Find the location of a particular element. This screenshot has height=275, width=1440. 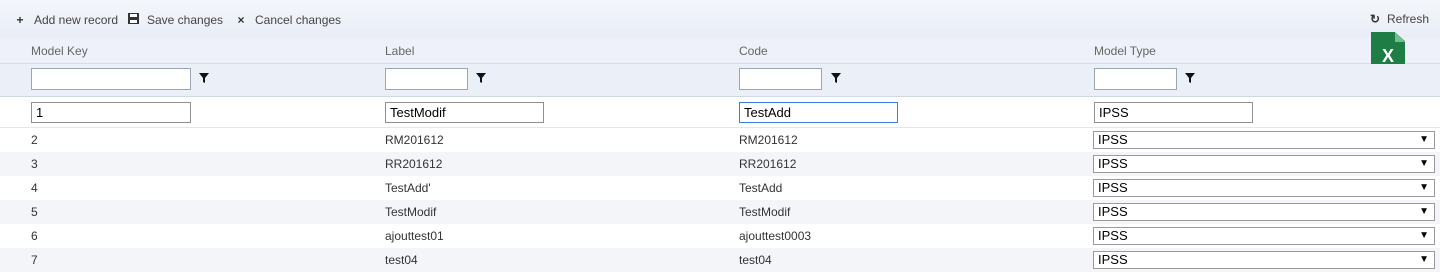

table-row: 7 test04 test04 IPSS ▼ is located at coordinates (720, 260).